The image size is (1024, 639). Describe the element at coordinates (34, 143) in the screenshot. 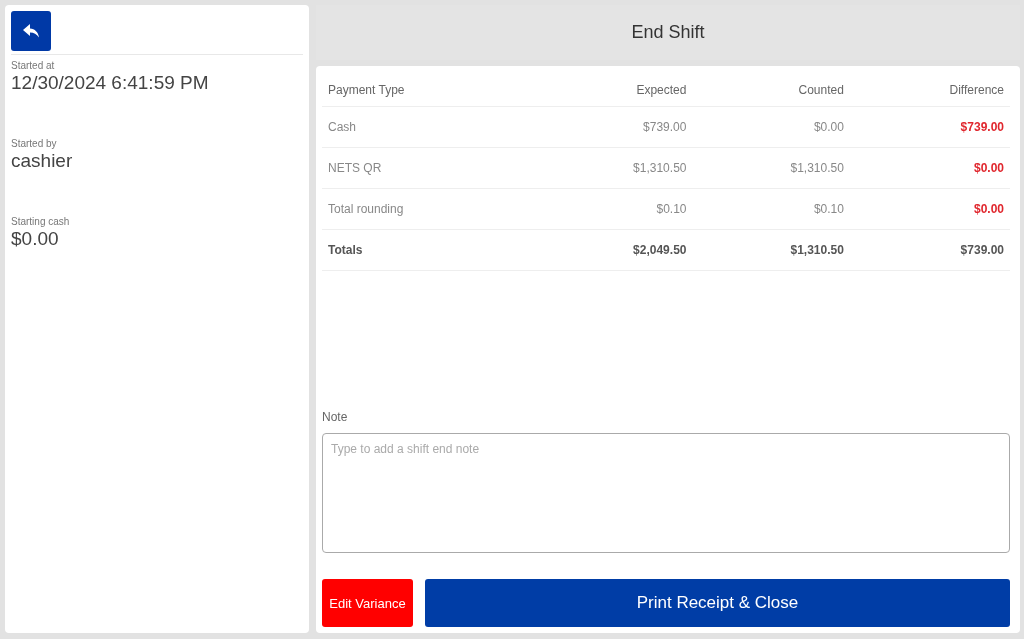

I see `field-label: Started by` at that location.